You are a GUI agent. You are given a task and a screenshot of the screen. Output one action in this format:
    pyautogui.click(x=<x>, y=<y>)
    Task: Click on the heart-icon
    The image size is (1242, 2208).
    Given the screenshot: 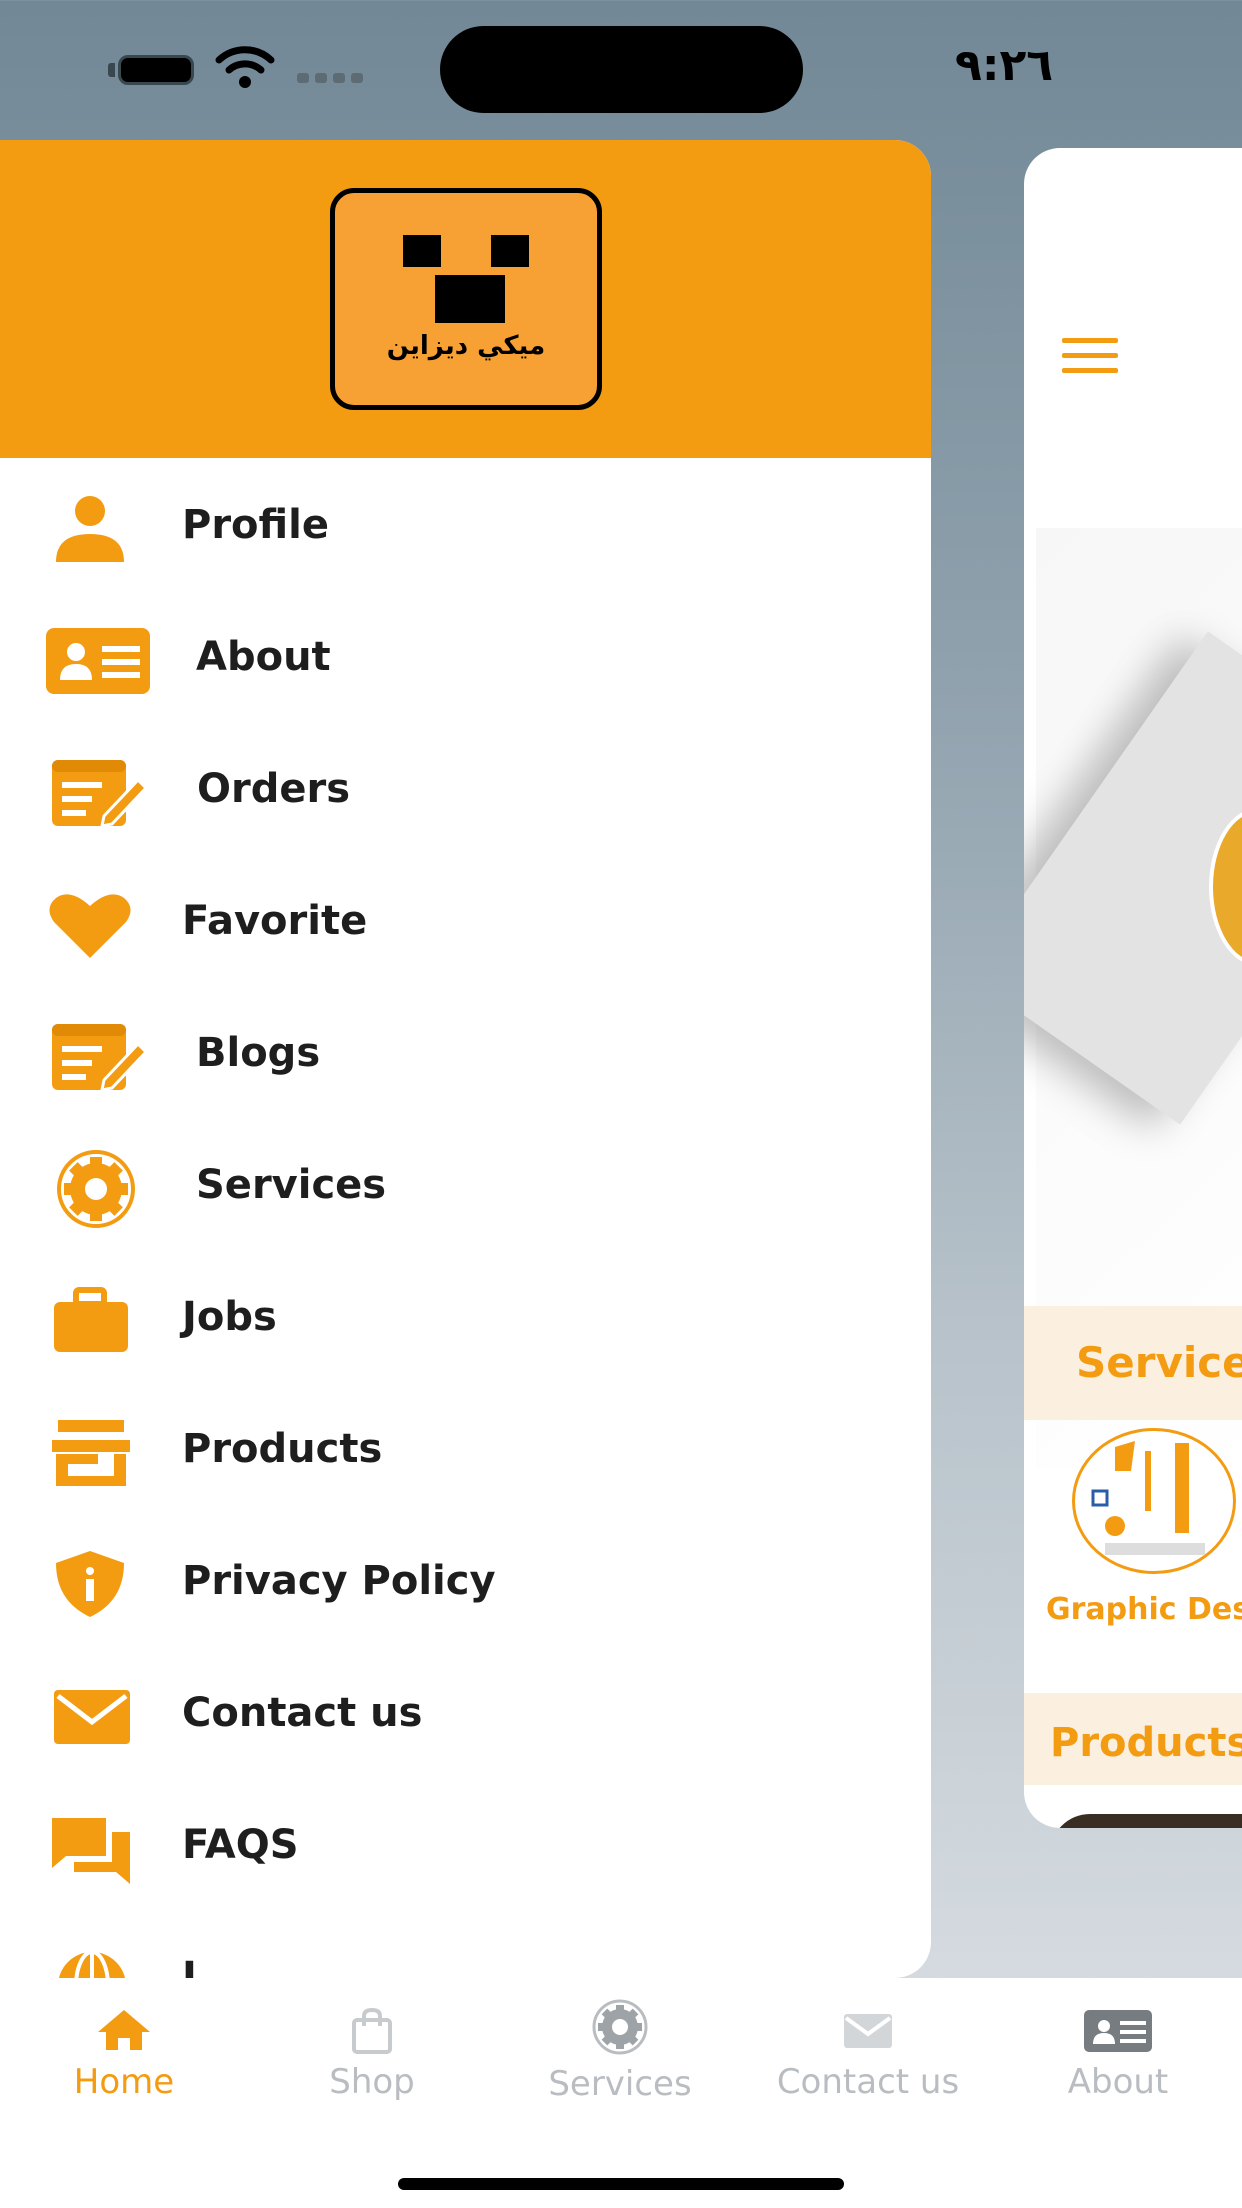 What is the action you would take?
    pyautogui.click(x=90, y=926)
    